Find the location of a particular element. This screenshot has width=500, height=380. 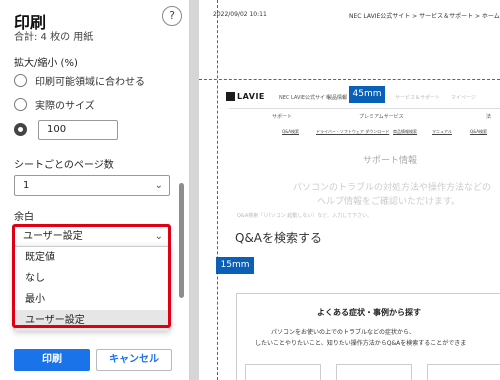

site-name: NEC LAVIE公式サイト is located at coordinates (305, 98).